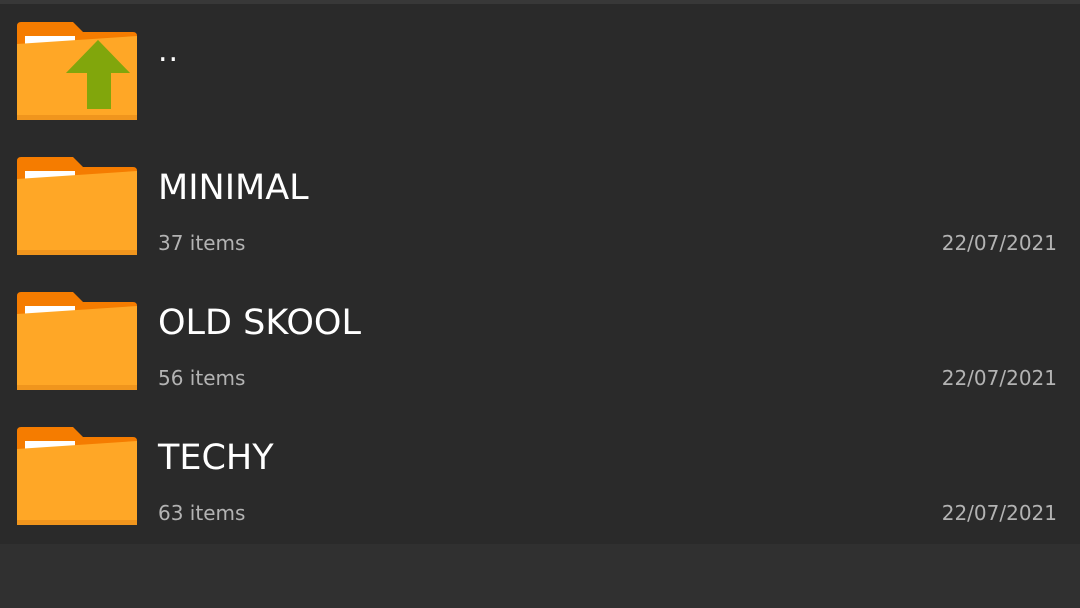 This screenshot has width=1080, height=608. I want to click on folder-name: MINIMAL, so click(233, 188).